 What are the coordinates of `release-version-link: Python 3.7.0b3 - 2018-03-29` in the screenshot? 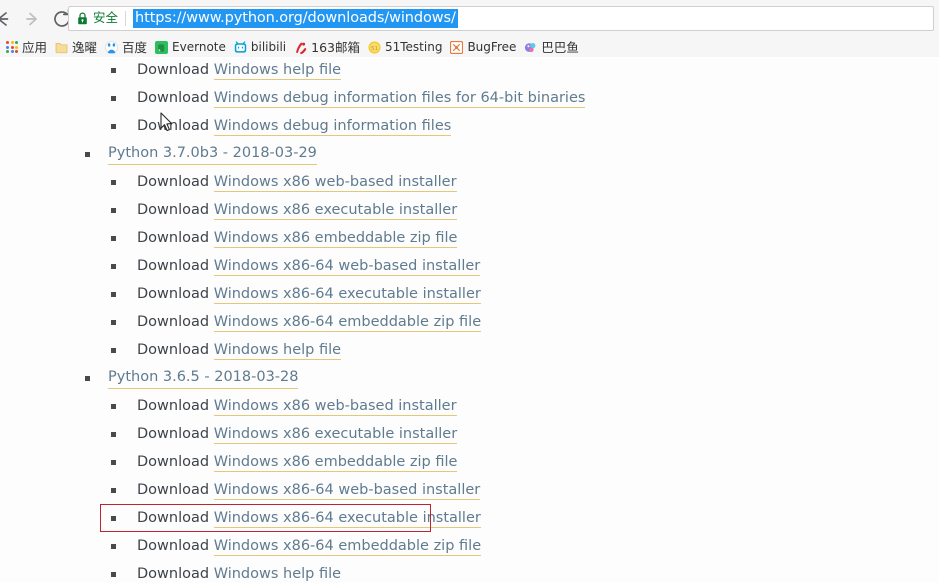 It's located at (212, 154).